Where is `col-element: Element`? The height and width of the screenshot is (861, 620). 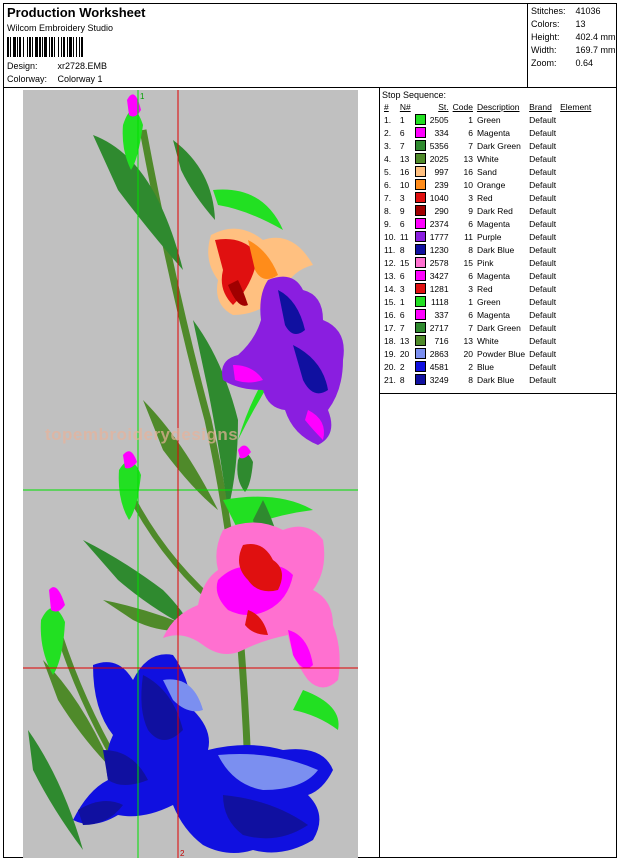
col-element: Element is located at coordinates (576, 107).